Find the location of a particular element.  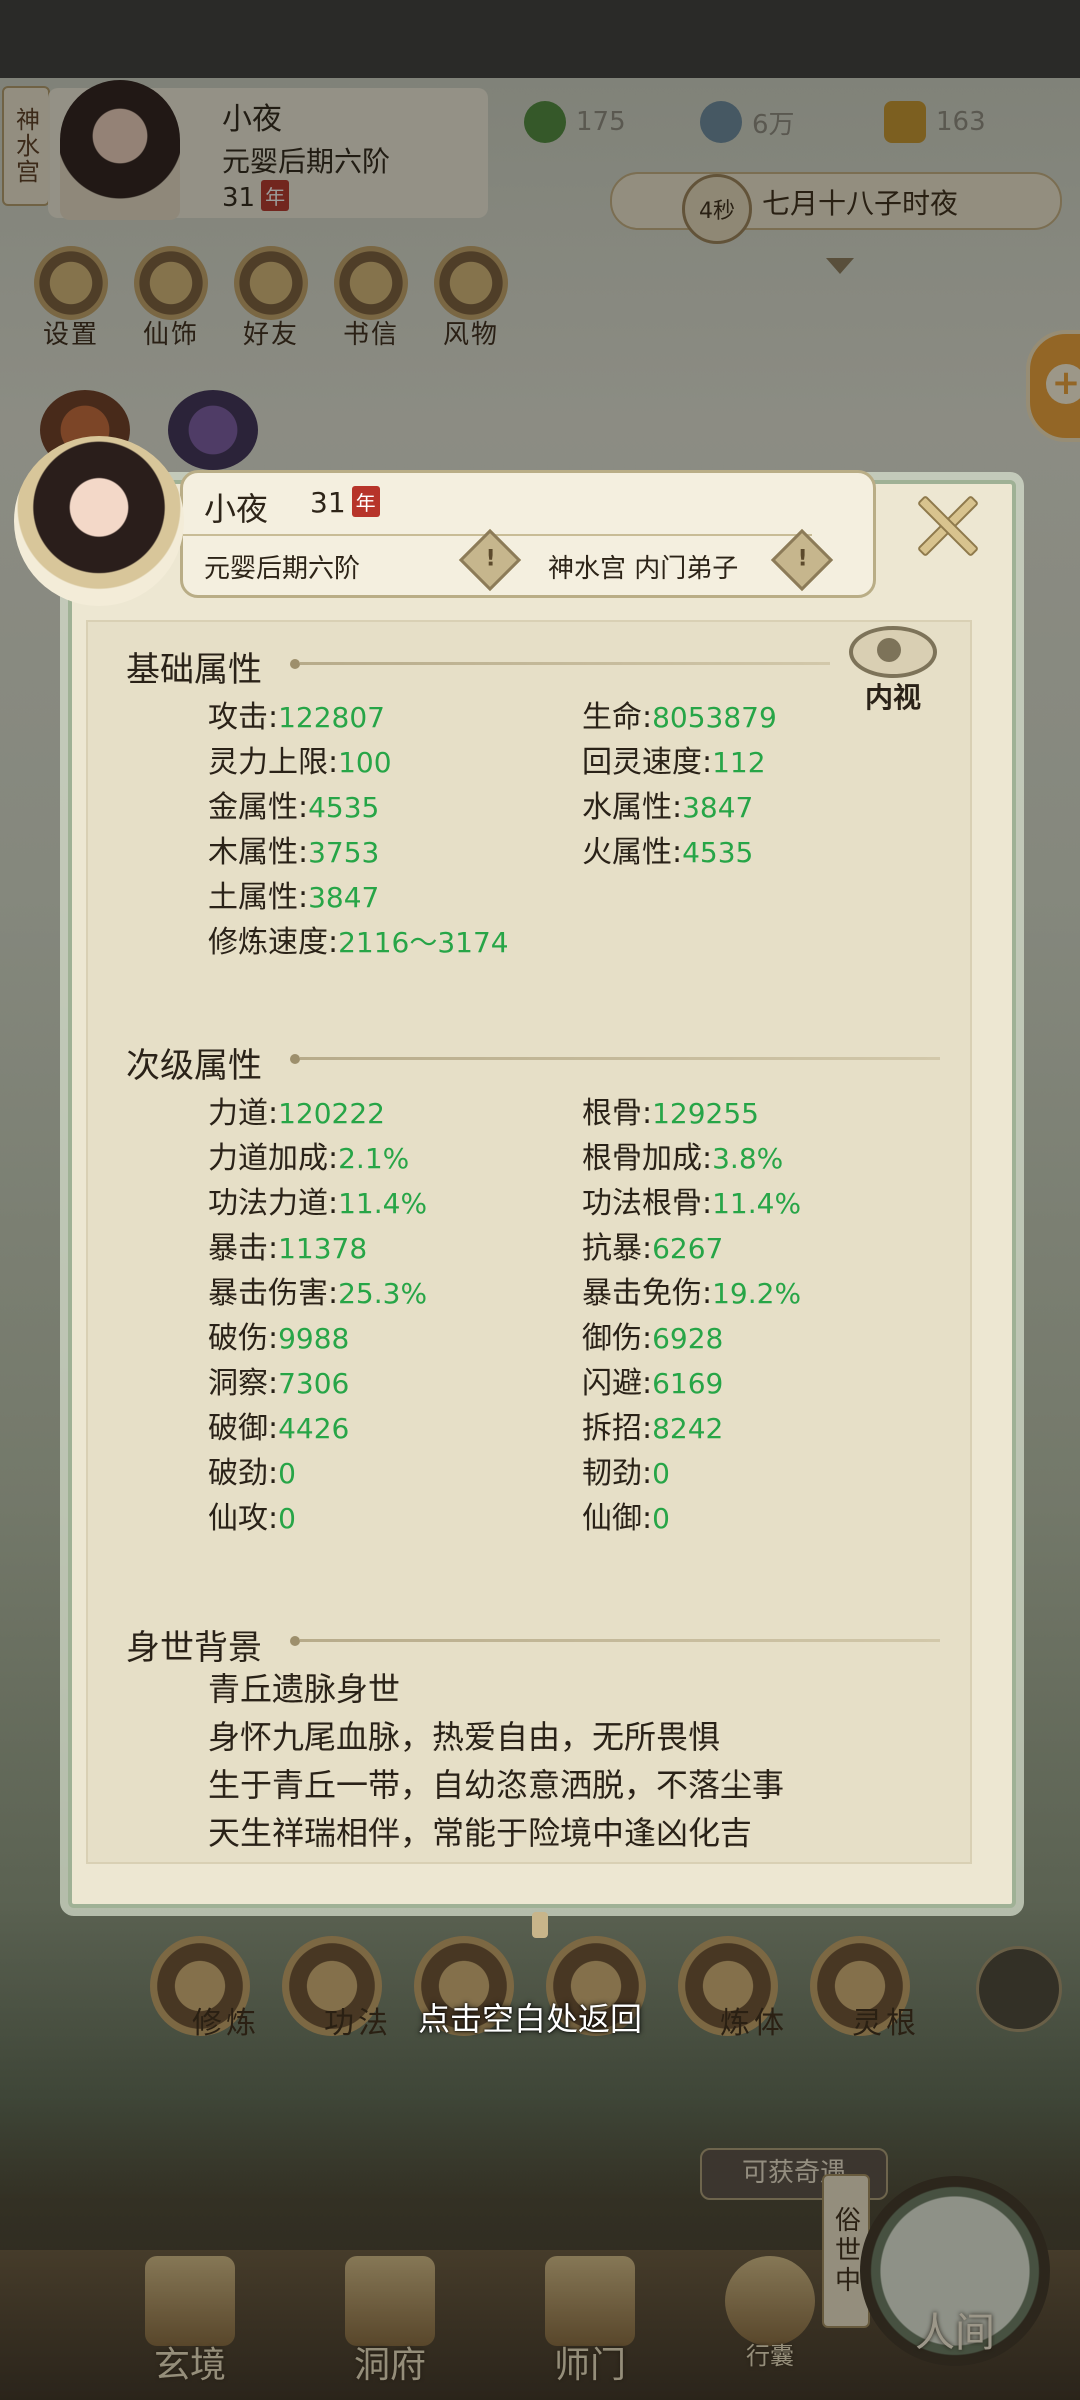

attr-insight: 洞察:7306 is located at coordinates (279, 1383).